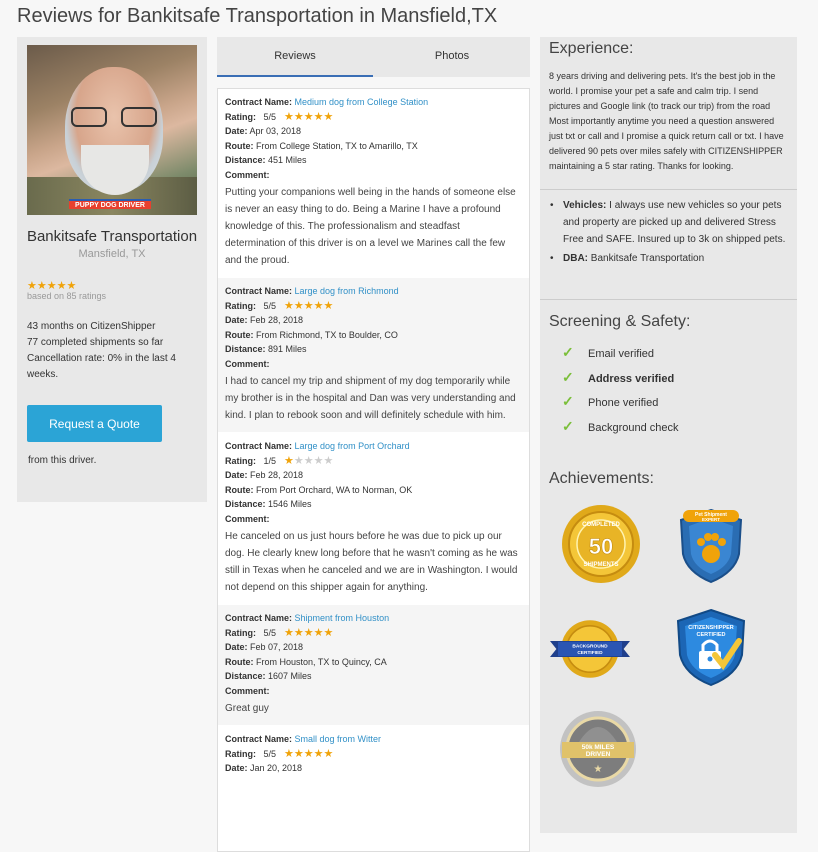 This screenshot has width=818, height=852. What do you see at coordinates (110, 204) in the screenshot?
I see `avatar-badge: PUPPY DOG DRIVER` at bounding box center [110, 204].